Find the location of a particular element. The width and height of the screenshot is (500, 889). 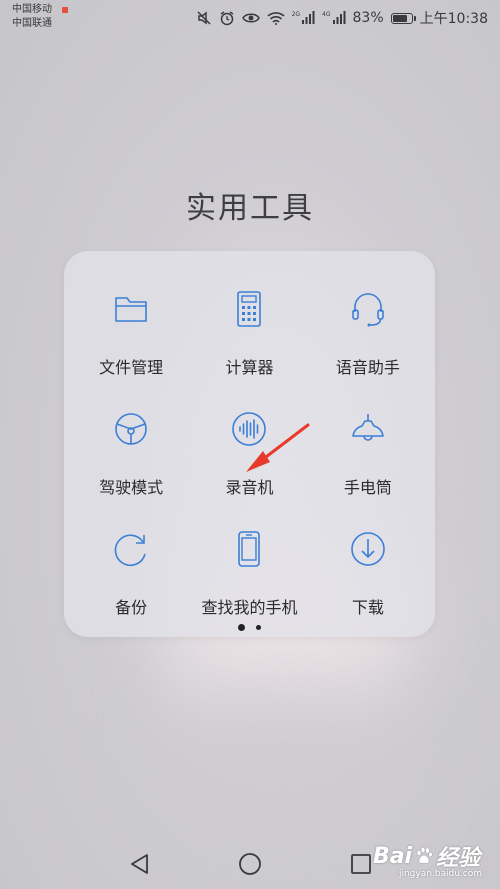

app-label: 文件管理 is located at coordinates (131, 367).